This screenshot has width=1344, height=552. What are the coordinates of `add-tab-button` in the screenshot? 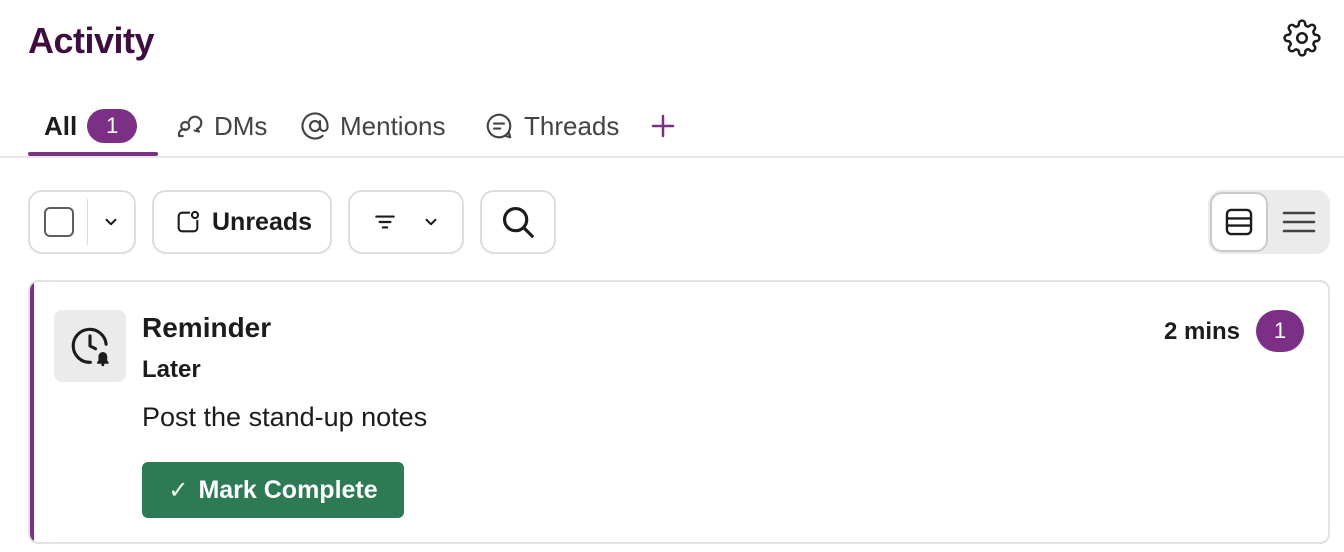 It's located at (663, 126).